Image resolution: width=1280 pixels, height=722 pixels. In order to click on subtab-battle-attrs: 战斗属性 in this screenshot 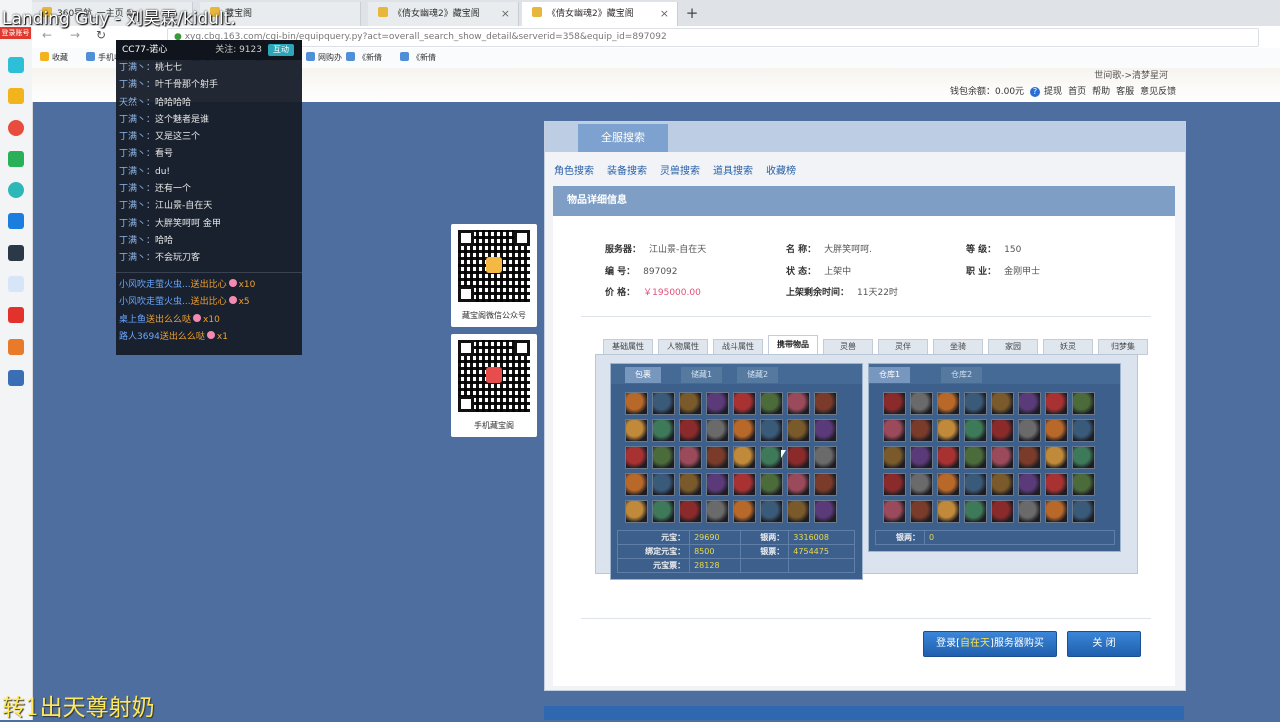, I will do `click(738, 347)`.